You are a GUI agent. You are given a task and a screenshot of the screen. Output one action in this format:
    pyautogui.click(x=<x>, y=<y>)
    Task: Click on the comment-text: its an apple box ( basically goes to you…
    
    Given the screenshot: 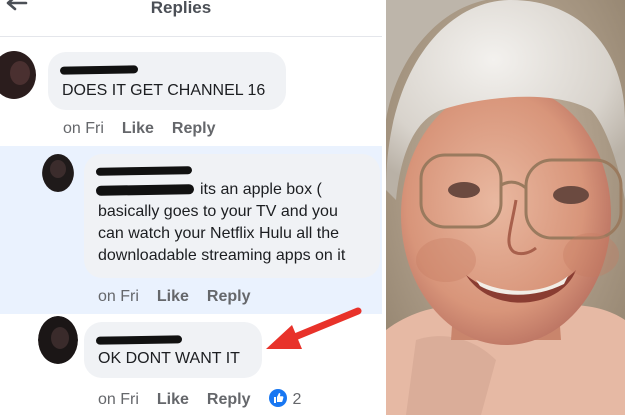 What is the action you would take?
    pyautogui.click(x=240, y=223)
    